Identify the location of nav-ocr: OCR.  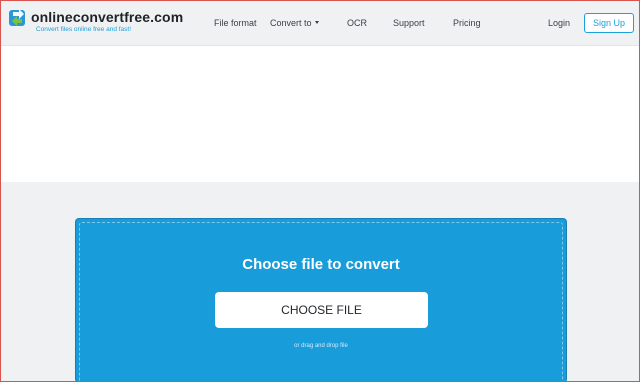
(357, 23).